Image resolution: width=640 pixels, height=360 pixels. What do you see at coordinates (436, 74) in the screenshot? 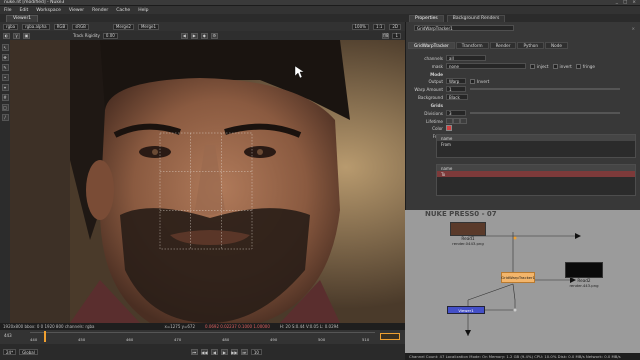
I see `mode-section-label: Mode` at bounding box center [436, 74].